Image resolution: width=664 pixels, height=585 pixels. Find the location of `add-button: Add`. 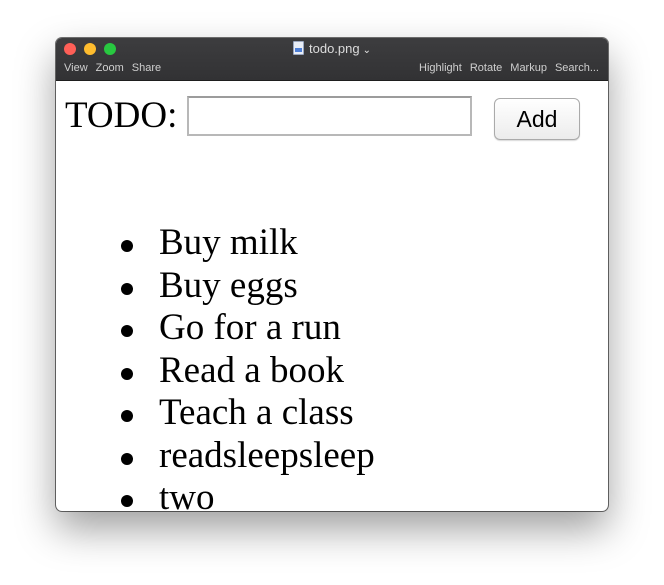

add-button: Add is located at coordinates (537, 119).